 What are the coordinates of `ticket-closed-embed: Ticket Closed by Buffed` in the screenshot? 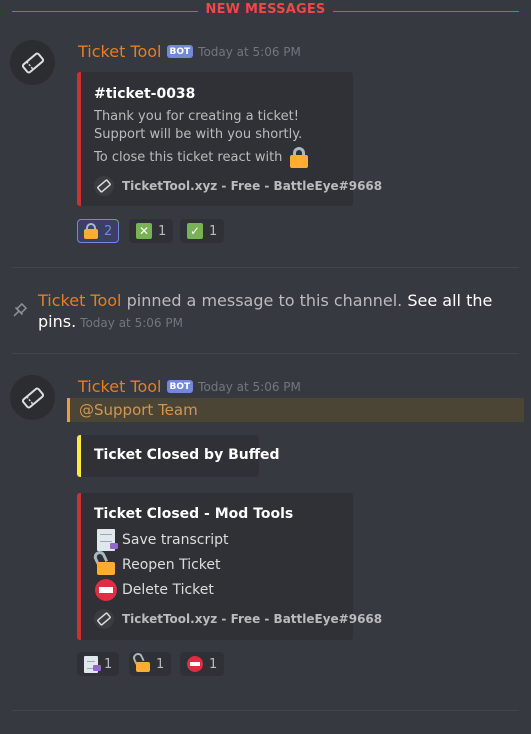 It's located at (178, 456).